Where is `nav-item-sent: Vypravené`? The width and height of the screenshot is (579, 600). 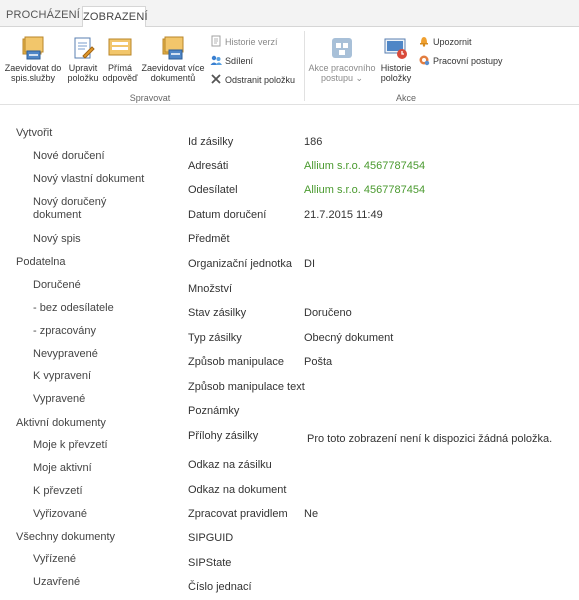
nav-item-sent: Vypravené is located at coordinates (59, 399).